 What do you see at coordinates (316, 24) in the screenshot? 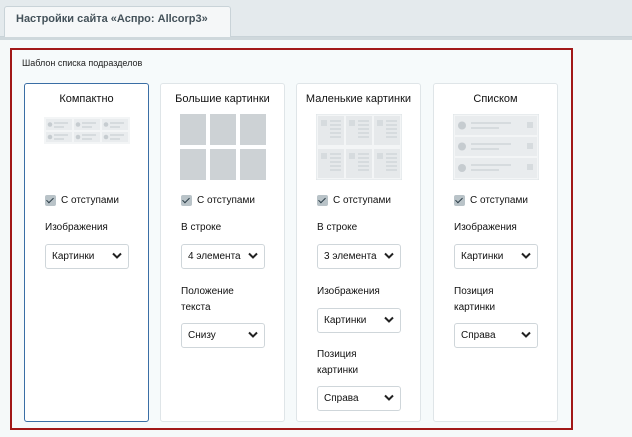
I see `tab-bar: Настройки сайта «Аспро: Allcorp3» (s1)` at bounding box center [316, 24].